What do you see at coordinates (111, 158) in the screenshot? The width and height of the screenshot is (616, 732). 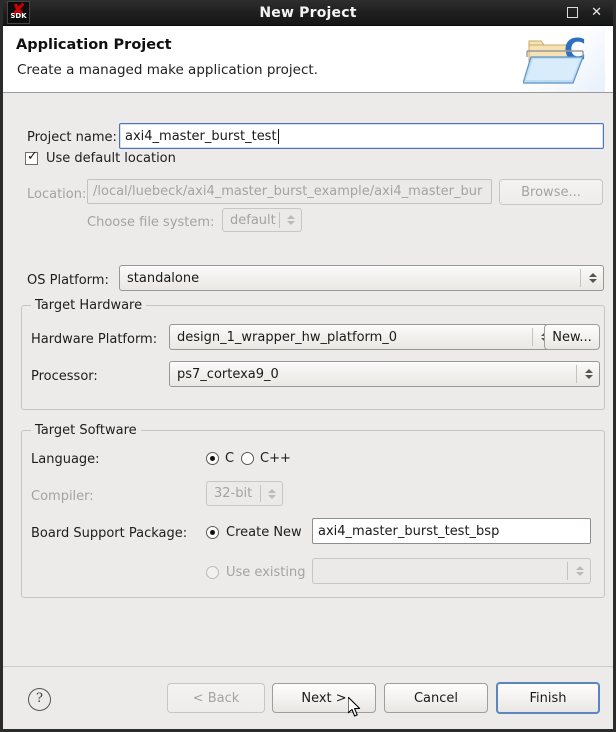 I see `use-default-location-label: Use default location` at bounding box center [111, 158].